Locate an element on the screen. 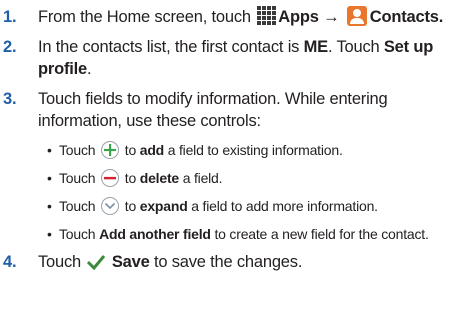  bullet-bold: expand is located at coordinates (163, 206).